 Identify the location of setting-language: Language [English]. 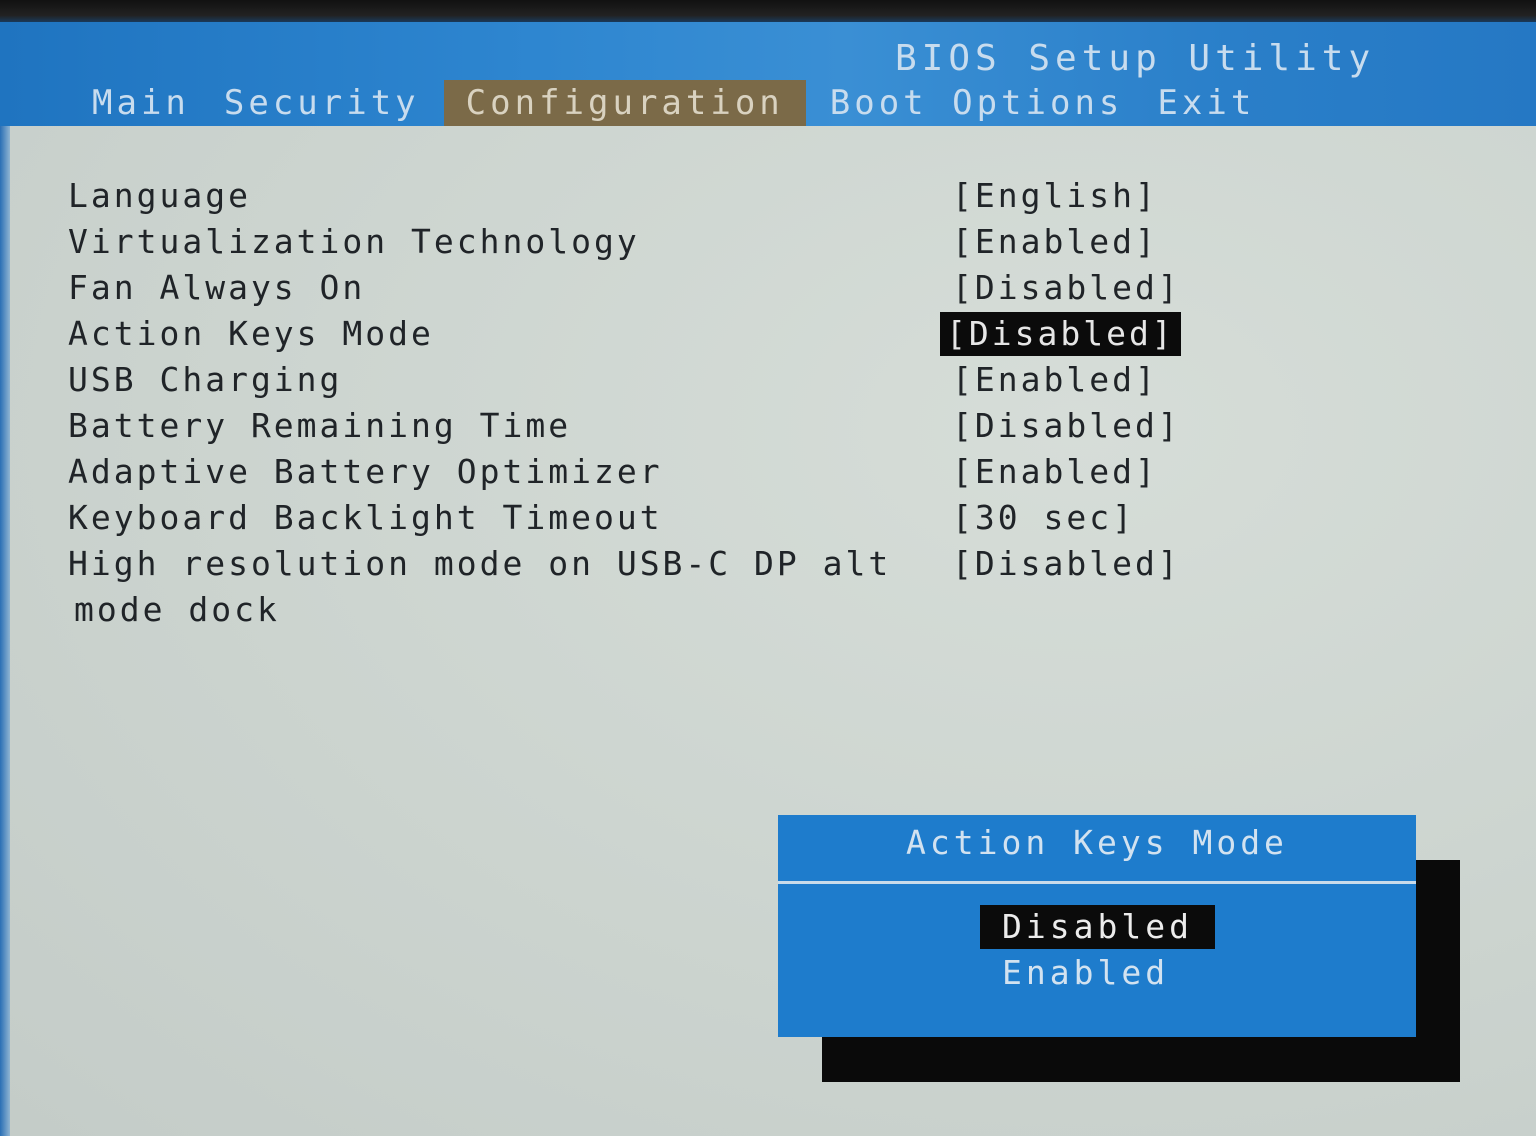
(628, 197).